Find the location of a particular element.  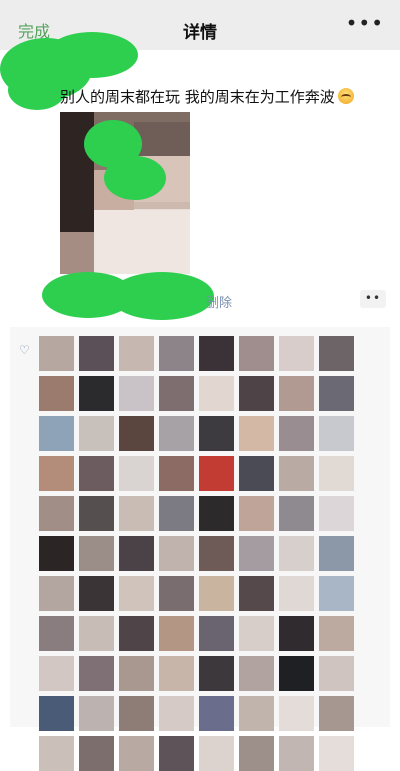

photo-pixel-block is located at coordinates (142, 242).